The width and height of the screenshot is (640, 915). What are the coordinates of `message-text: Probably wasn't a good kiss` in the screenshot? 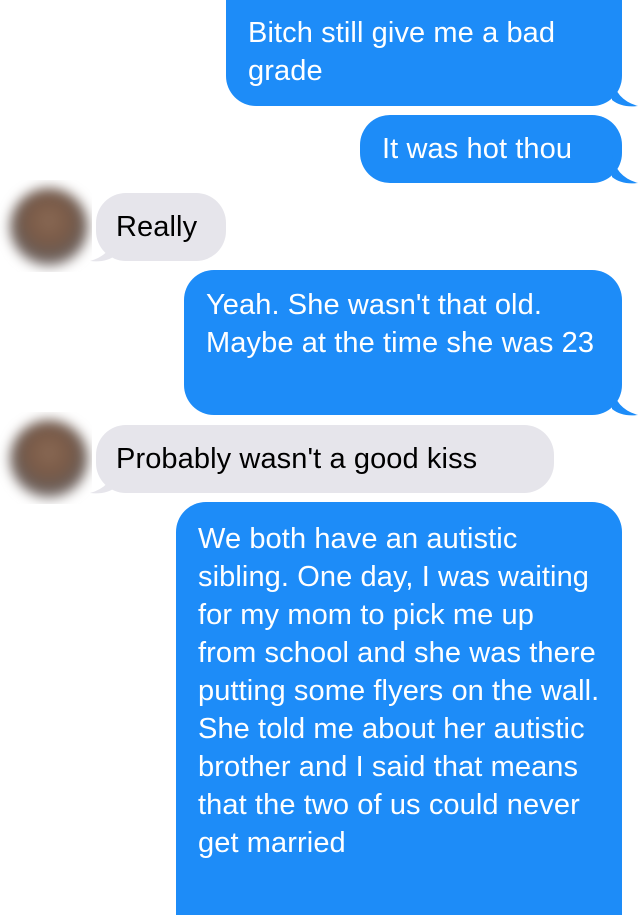 It's located at (297, 459).